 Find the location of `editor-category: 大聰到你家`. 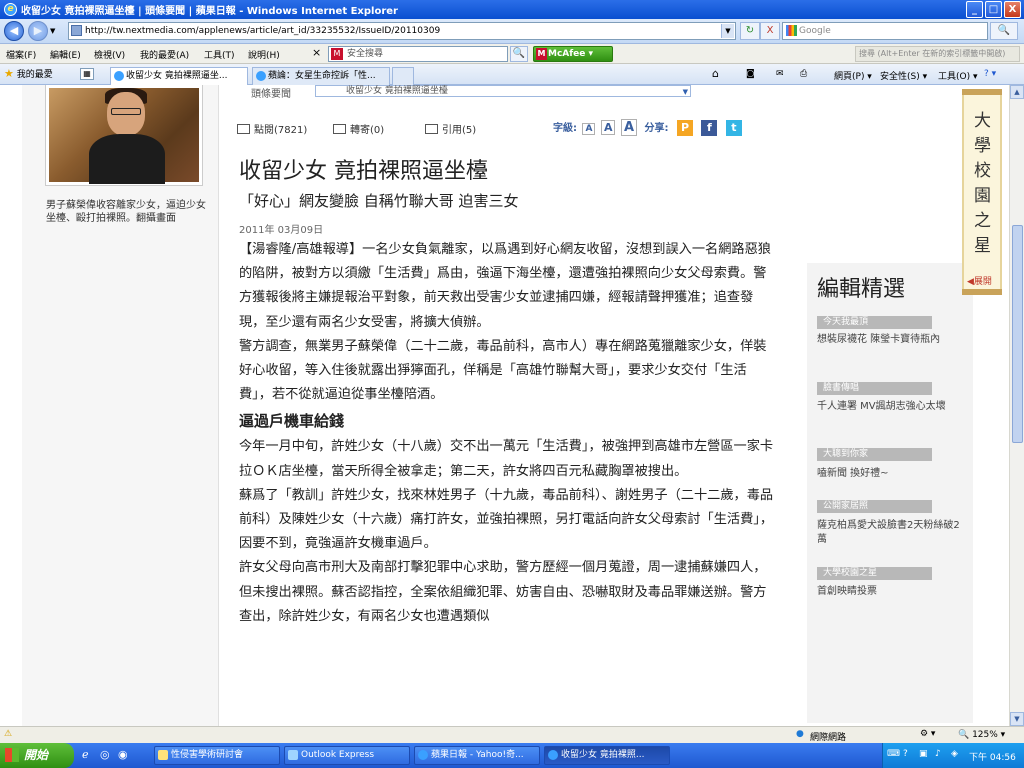

editor-category: 大聰到你家 is located at coordinates (874, 454).